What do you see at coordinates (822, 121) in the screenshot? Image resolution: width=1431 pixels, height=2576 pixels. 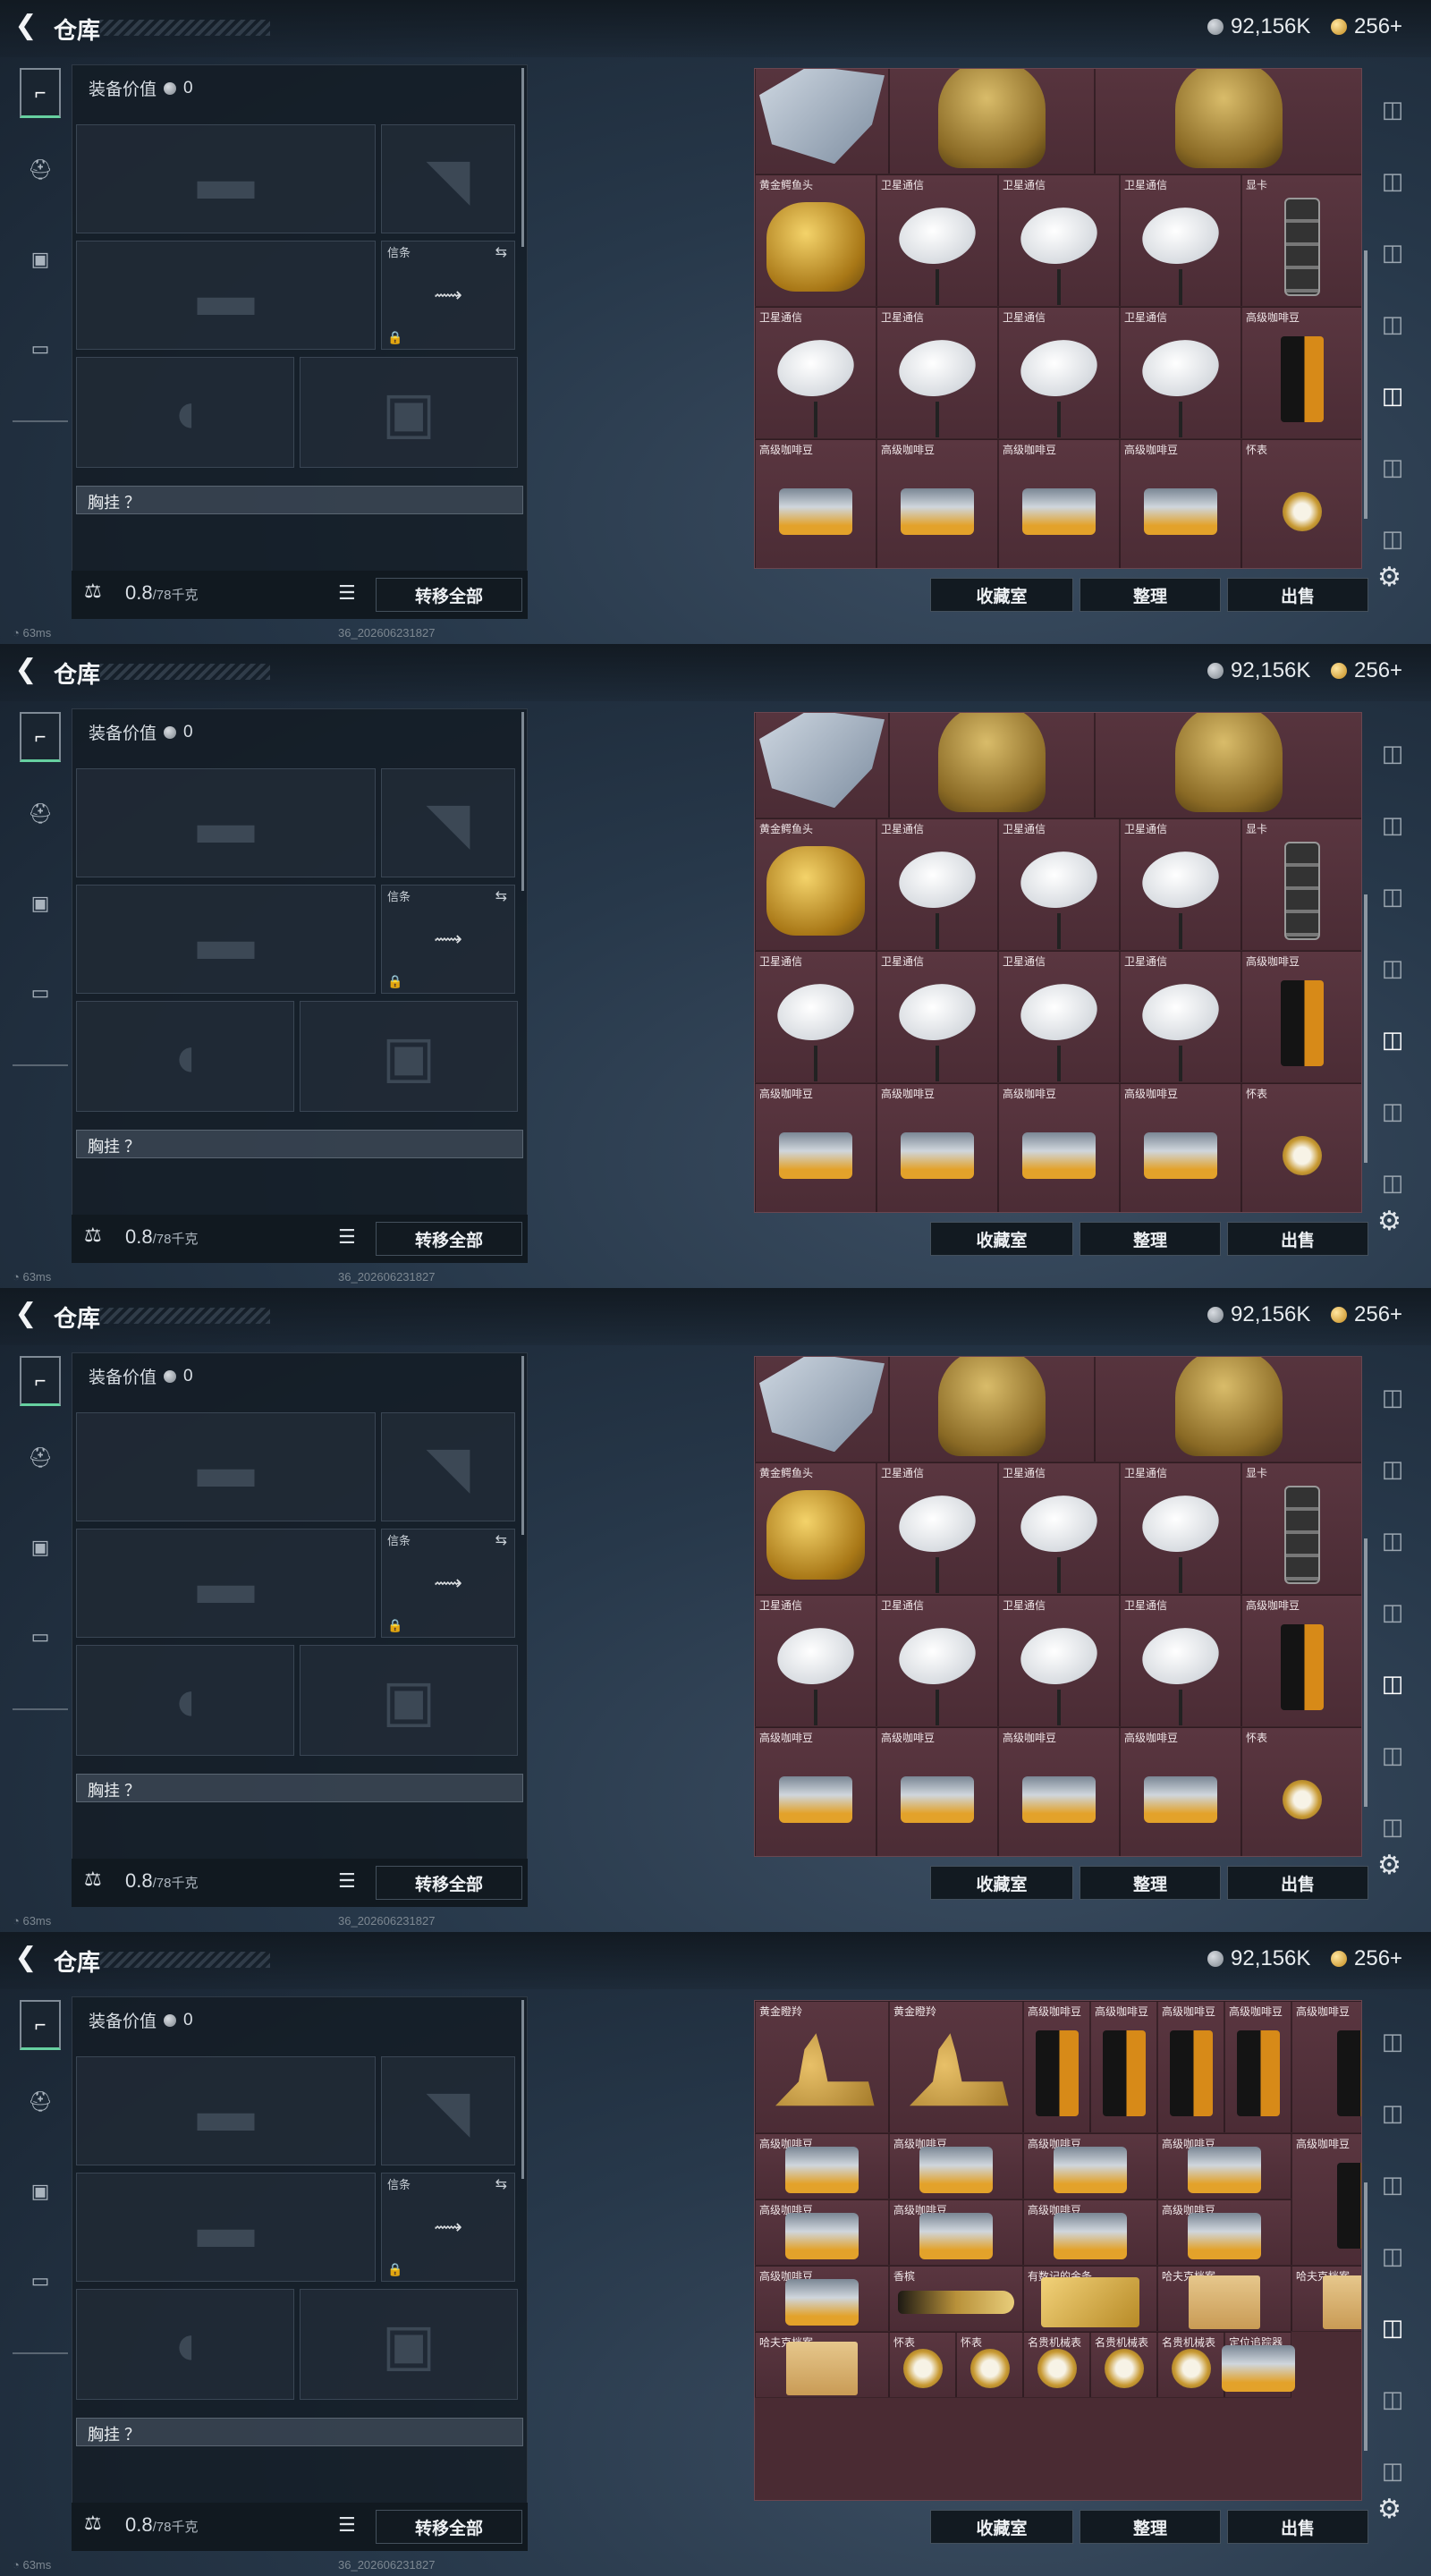 I see `stash-item: 医疗机械人` at bounding box center [822, 121].